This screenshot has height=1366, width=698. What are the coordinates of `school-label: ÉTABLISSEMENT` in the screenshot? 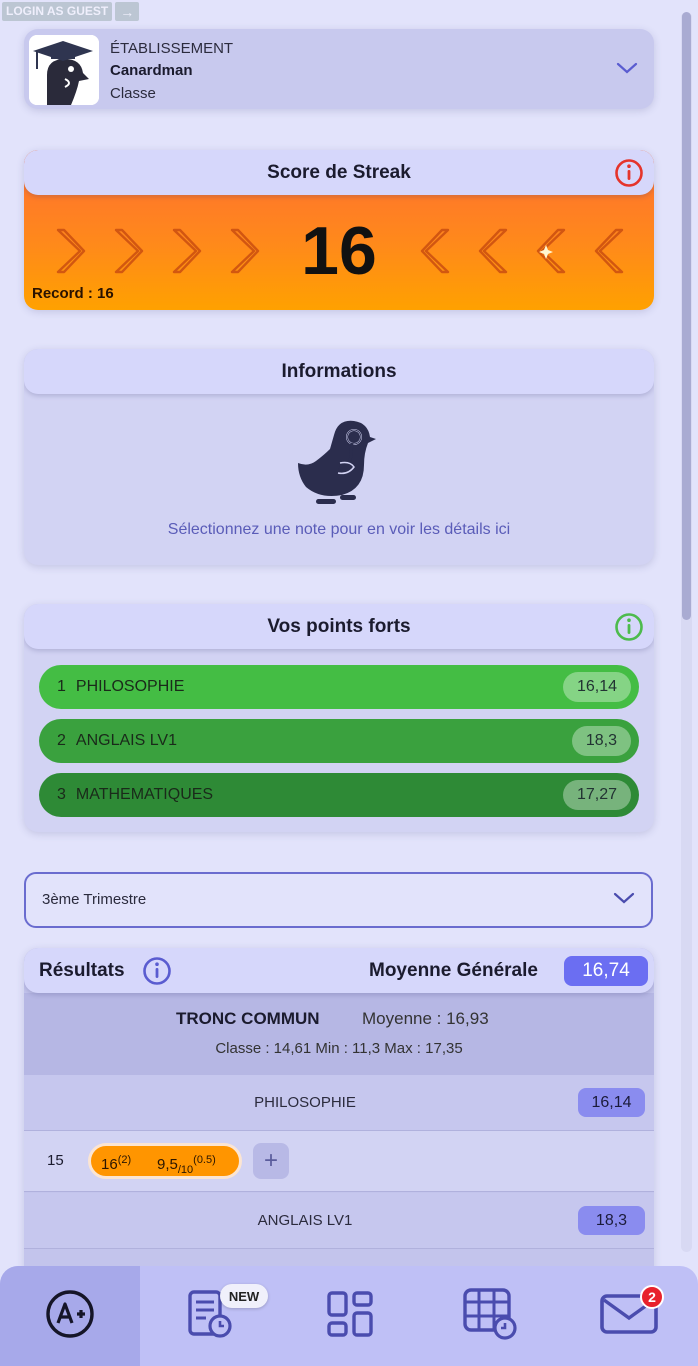 It's located at (172, 48).